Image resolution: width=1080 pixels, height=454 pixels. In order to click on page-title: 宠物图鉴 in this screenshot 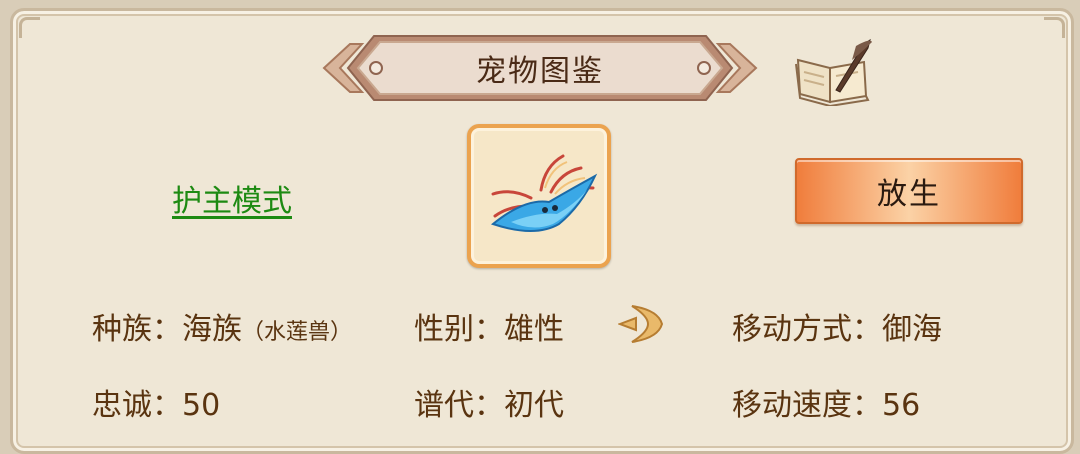, I will do `click(540, 71)`.